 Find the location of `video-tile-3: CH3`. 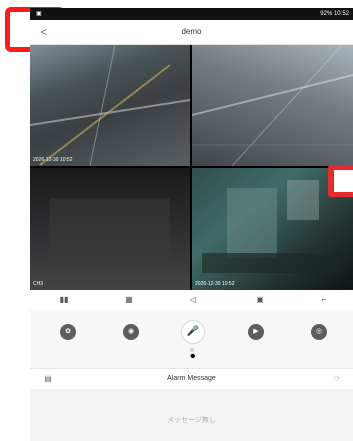

video-tile-3: CH3 is located at coordinates (110, 229).